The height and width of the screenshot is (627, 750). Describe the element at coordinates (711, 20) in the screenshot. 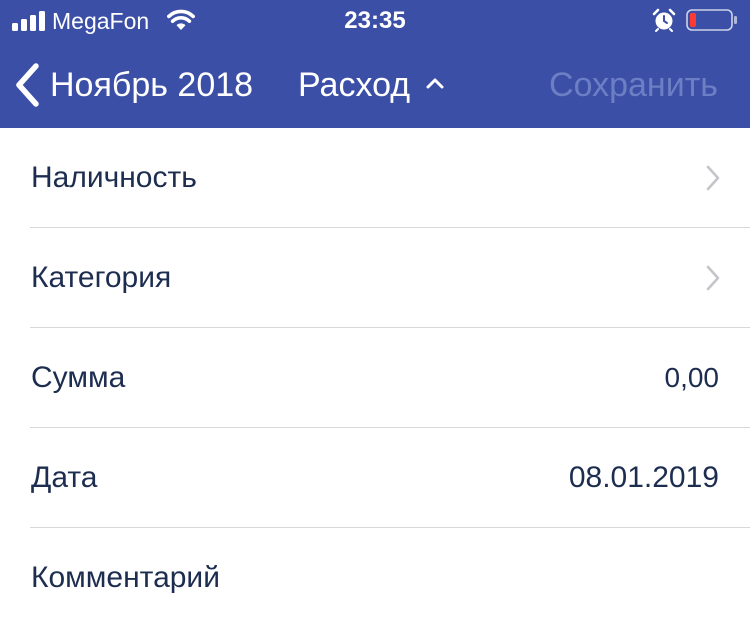

I see `battery-low-icon` at that location.